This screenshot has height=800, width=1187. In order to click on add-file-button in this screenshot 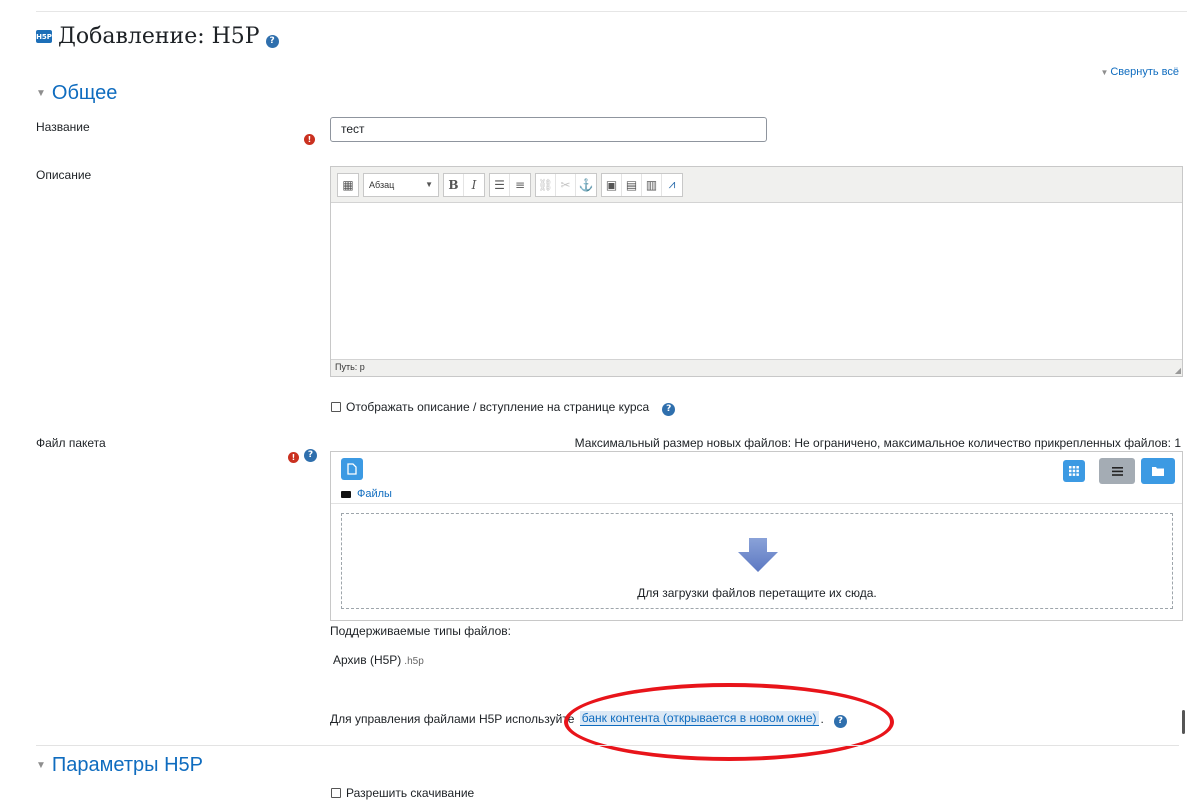, I will do `click(352, 469)`.